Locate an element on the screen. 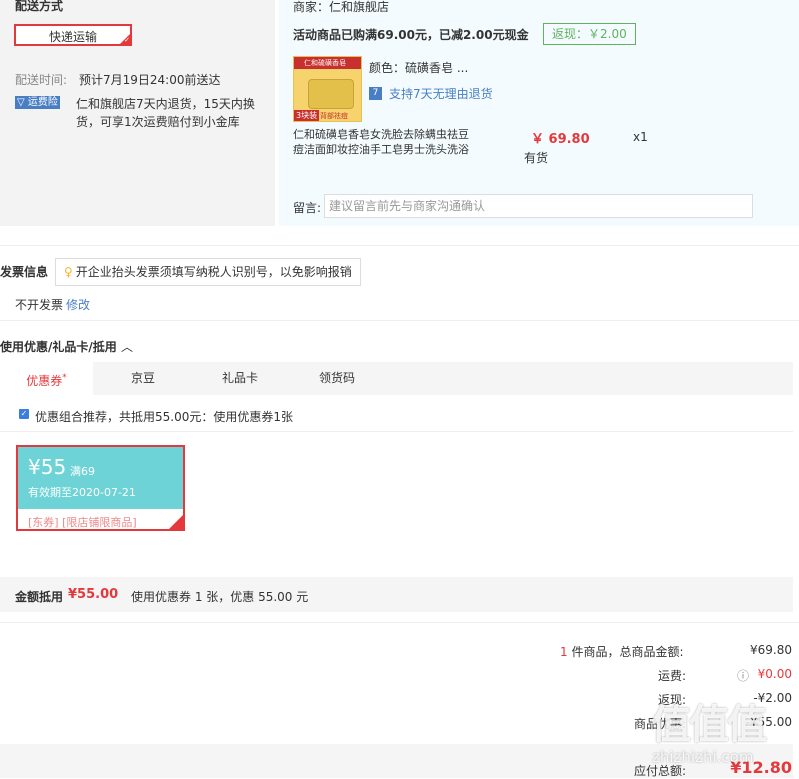 This screenshot has height=779, width=799. lightbulb-icon: ♀ is located at coordinates (68, 272).